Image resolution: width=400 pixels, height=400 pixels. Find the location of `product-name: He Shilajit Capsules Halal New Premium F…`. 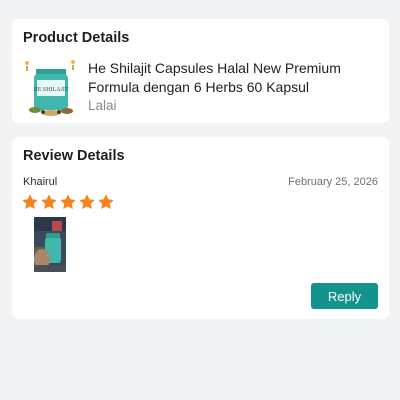

product-name: He Shilajit Capsules Halal New Premium F… is located at coordinates (233, 78).